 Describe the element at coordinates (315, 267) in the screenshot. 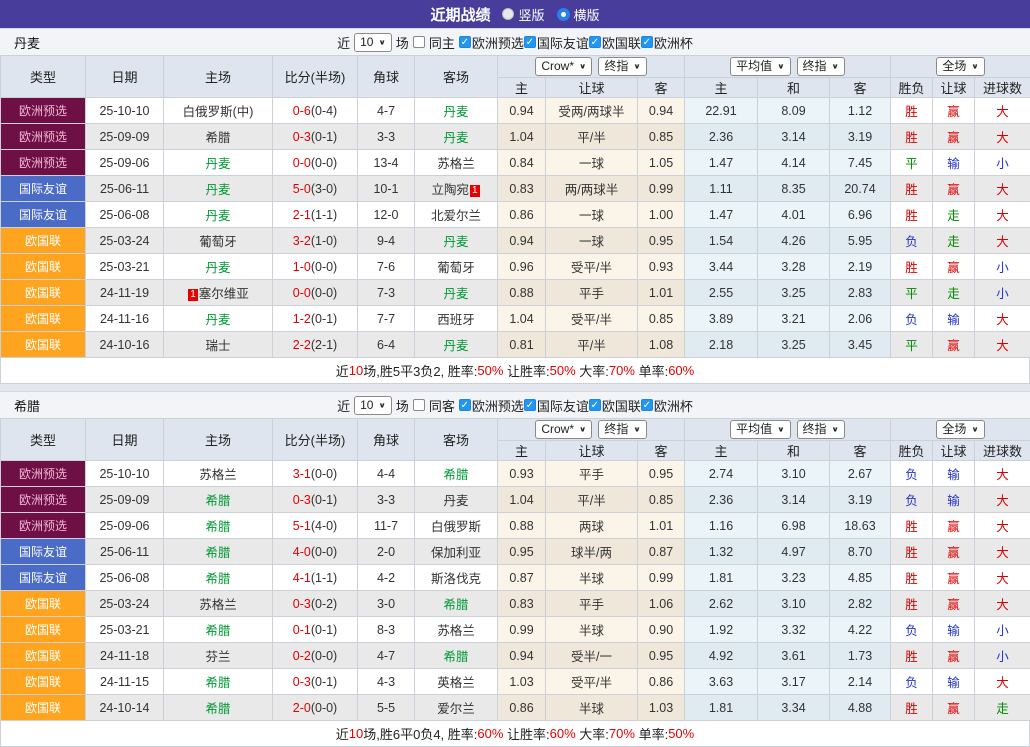

I see `score-halftime: 1-0(0-0)` at that location.